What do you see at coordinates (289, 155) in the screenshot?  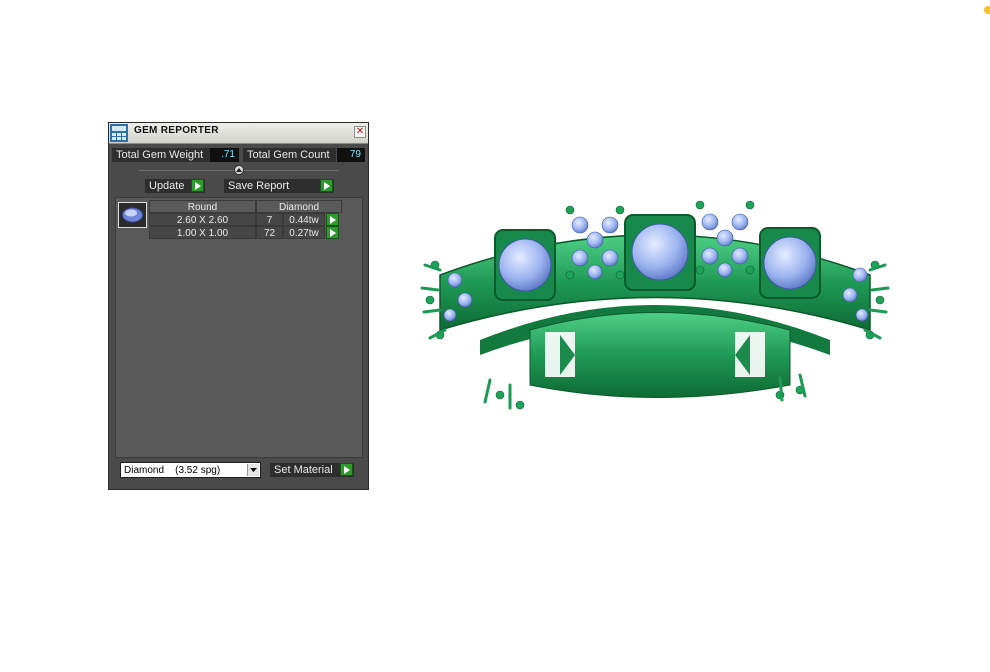 I see `total-gem-count-label: Total Gem Count` at bounding box center [289, 155].